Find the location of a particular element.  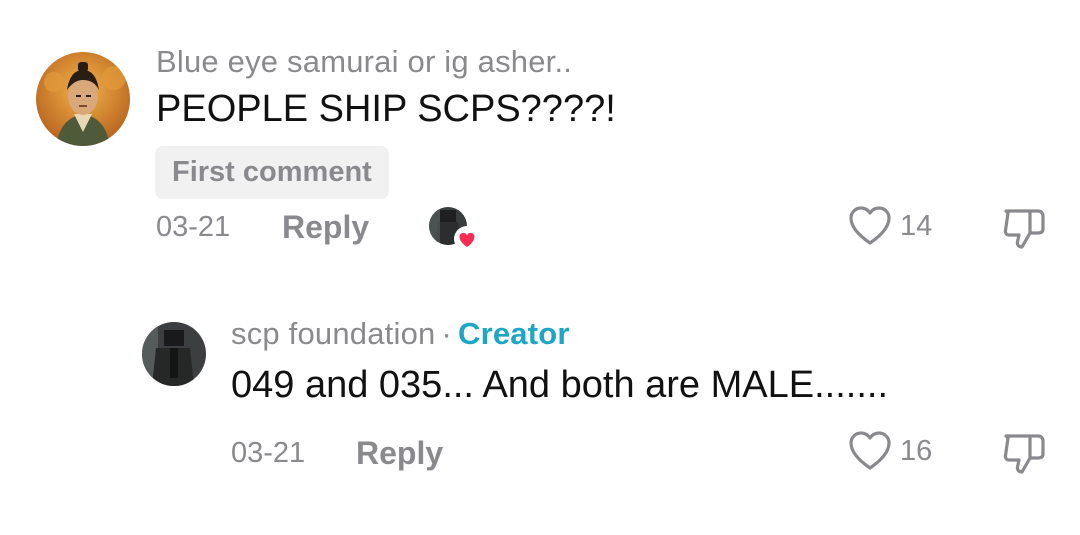

reply-username-line: scp foundation · Creator is located at coordinates (400, 334).